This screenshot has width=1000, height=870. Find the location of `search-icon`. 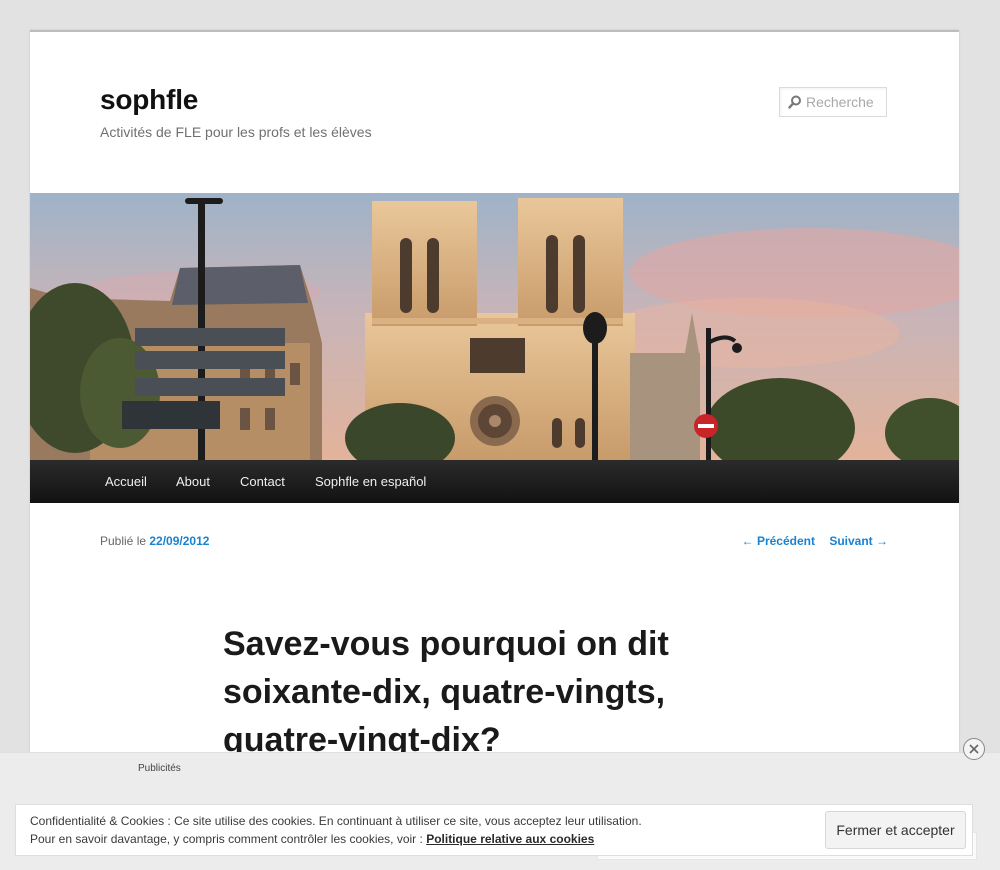

search-icon is located at coordinates (794, 102).